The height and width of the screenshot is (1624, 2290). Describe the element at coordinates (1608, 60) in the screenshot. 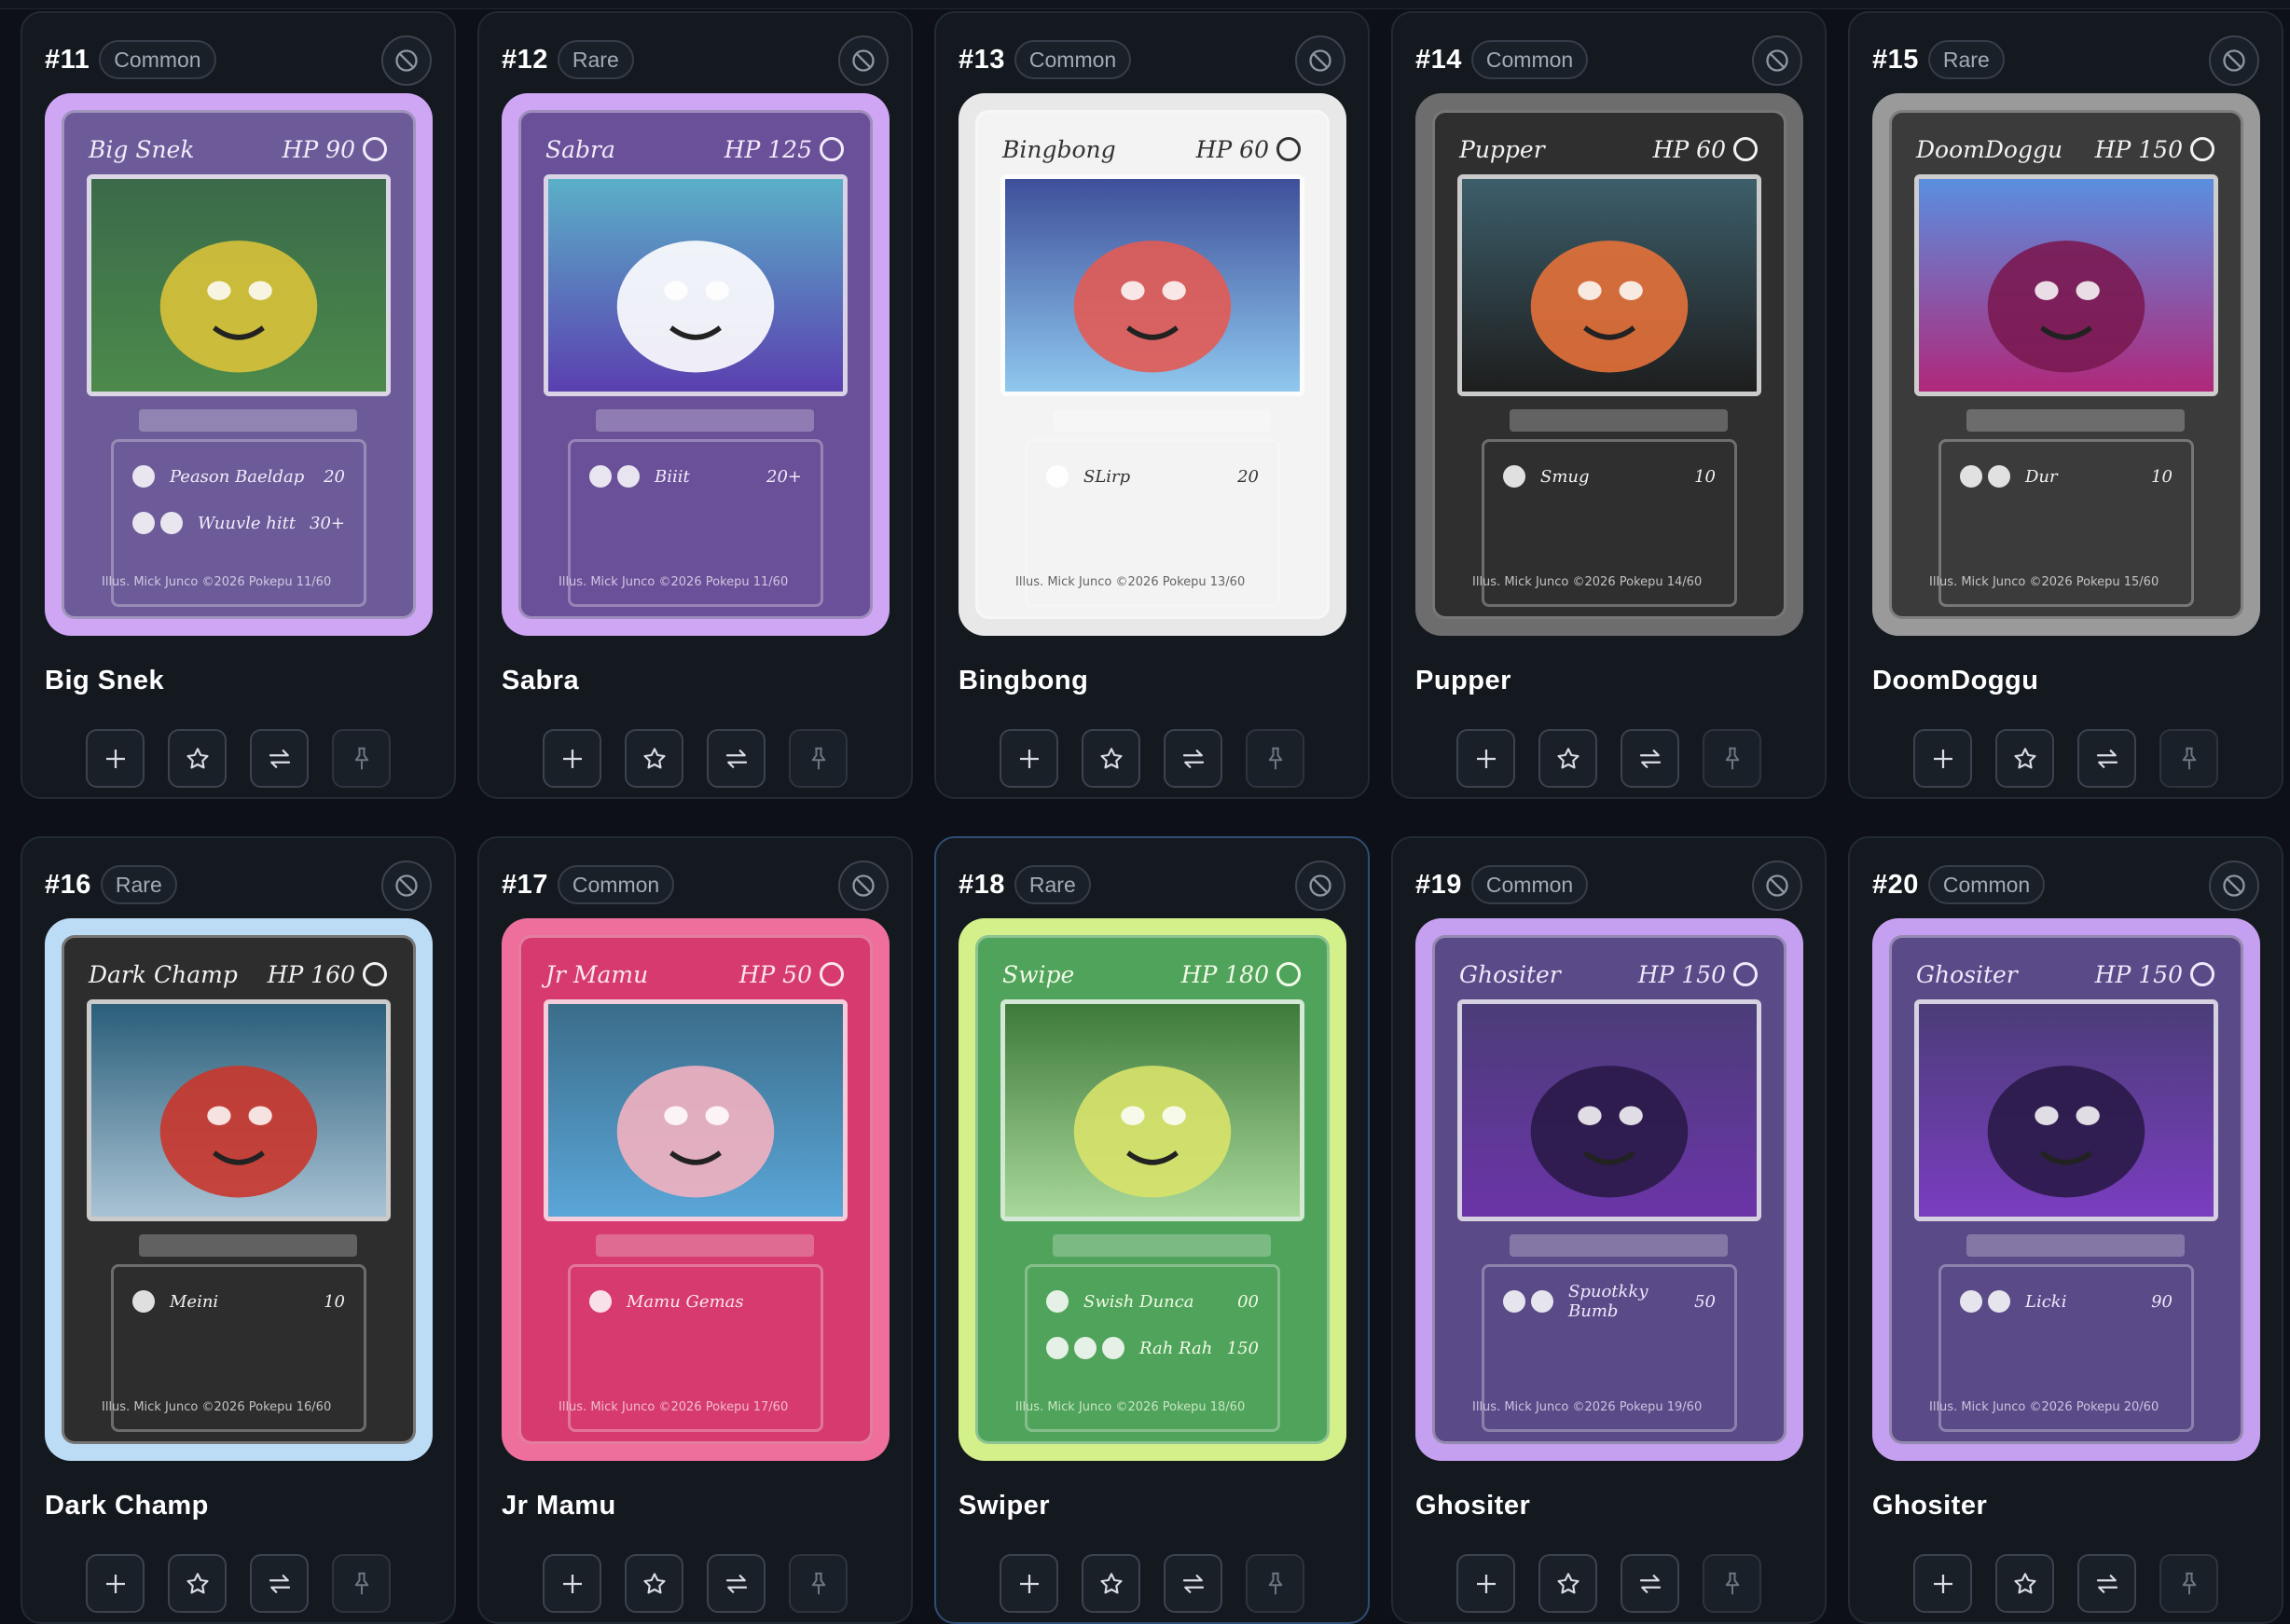

I see `tile-header: #14 Common` at that location.